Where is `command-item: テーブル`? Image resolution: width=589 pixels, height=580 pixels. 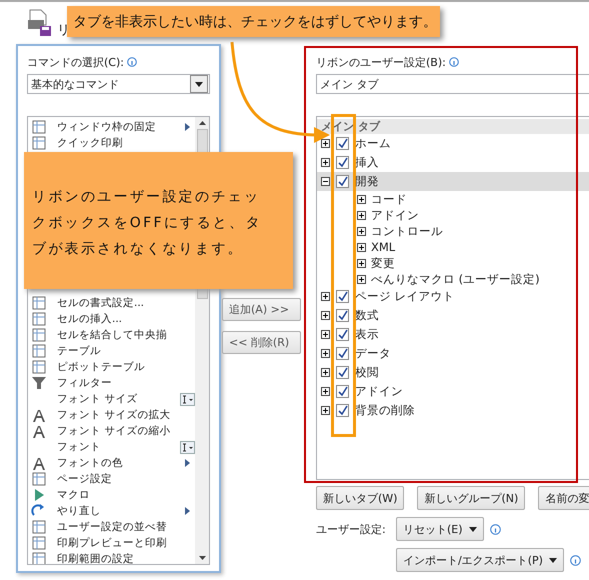
command-item: テーブル is located at coordinates (111, 351).